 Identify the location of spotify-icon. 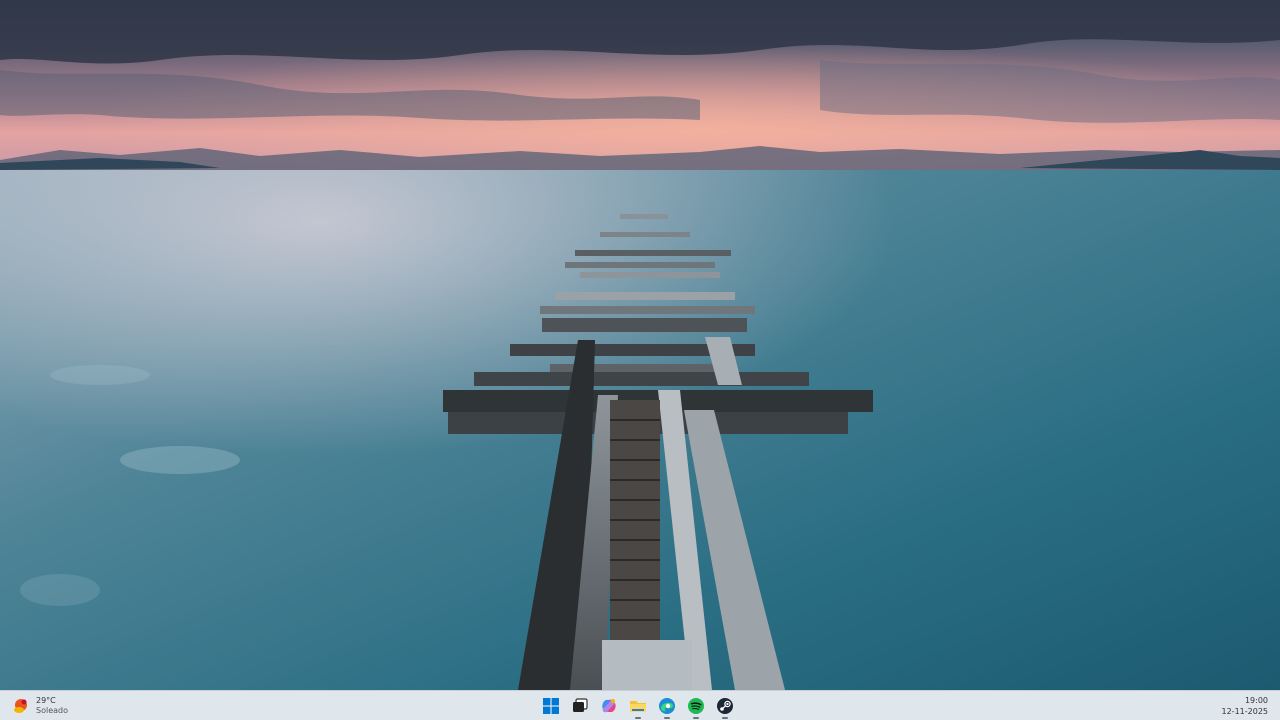
(696, 706).